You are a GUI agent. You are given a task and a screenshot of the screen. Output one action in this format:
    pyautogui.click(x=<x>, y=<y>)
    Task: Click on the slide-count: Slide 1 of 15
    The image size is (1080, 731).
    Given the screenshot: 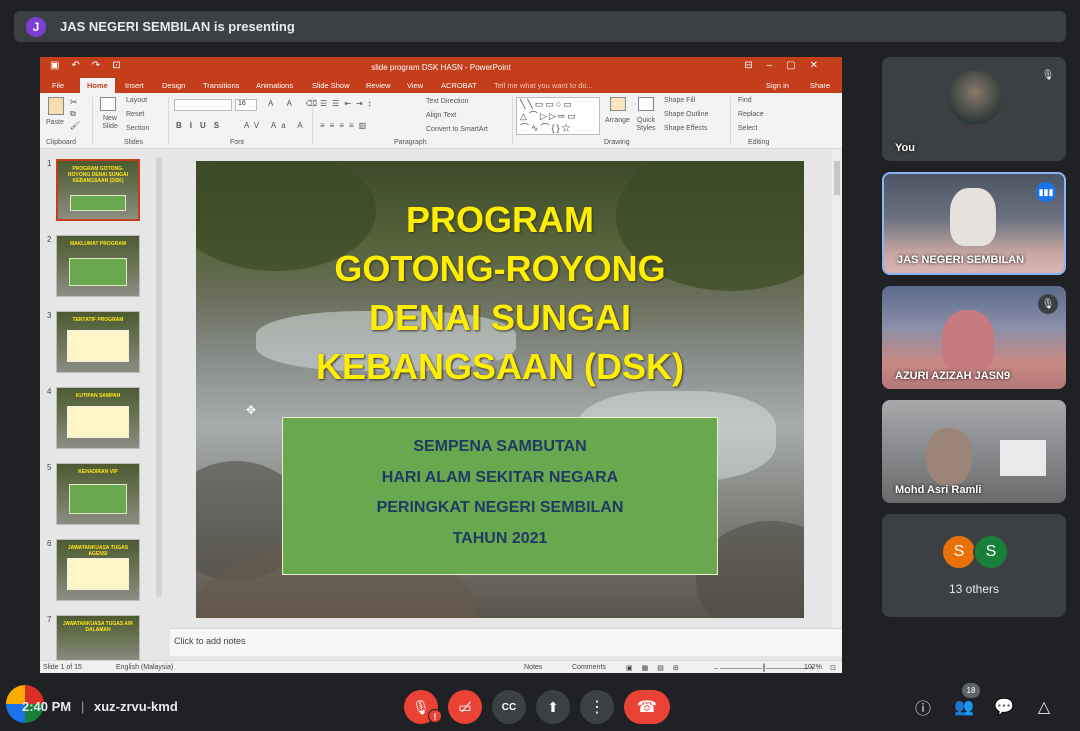 What is the action you would take?
    pyautogui.click(x=62, y=667)
    